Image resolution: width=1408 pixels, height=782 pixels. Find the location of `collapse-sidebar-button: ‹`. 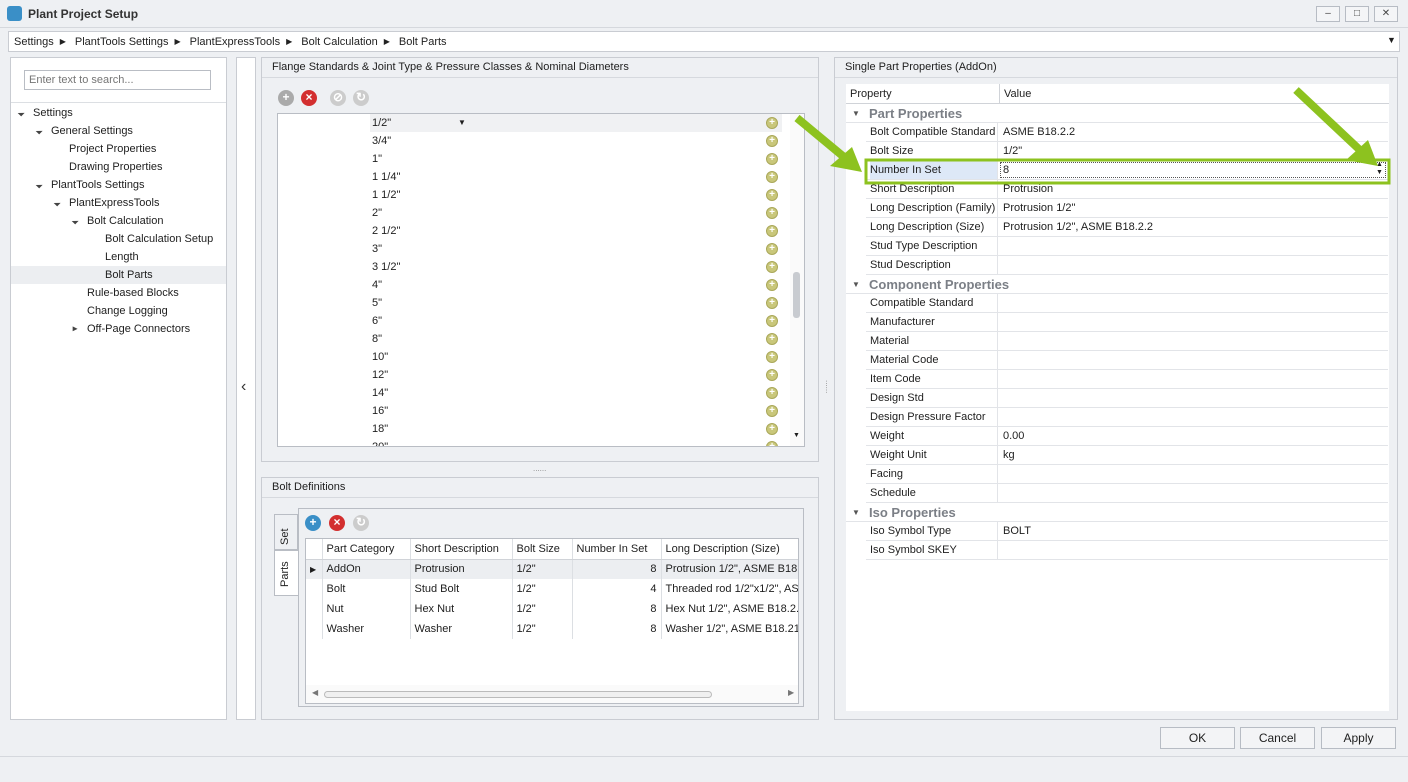

collapse-sidebar-button: ‹ is located at coordinates (246, 388).